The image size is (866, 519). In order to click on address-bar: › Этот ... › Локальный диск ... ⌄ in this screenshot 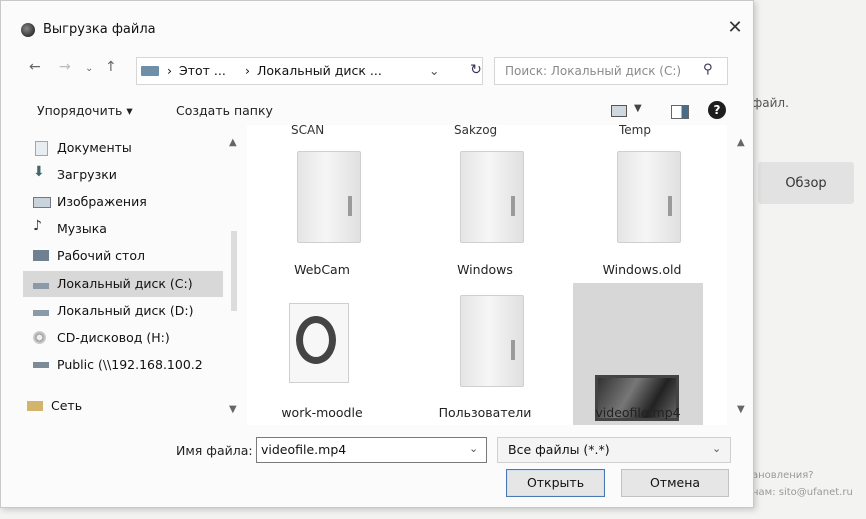, I will do `click(309, 71)`.